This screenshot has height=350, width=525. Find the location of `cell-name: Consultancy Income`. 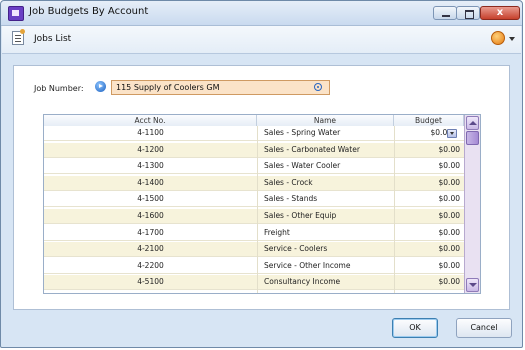

cell-name: Consultancy Income is located at coordinates (329, 282).